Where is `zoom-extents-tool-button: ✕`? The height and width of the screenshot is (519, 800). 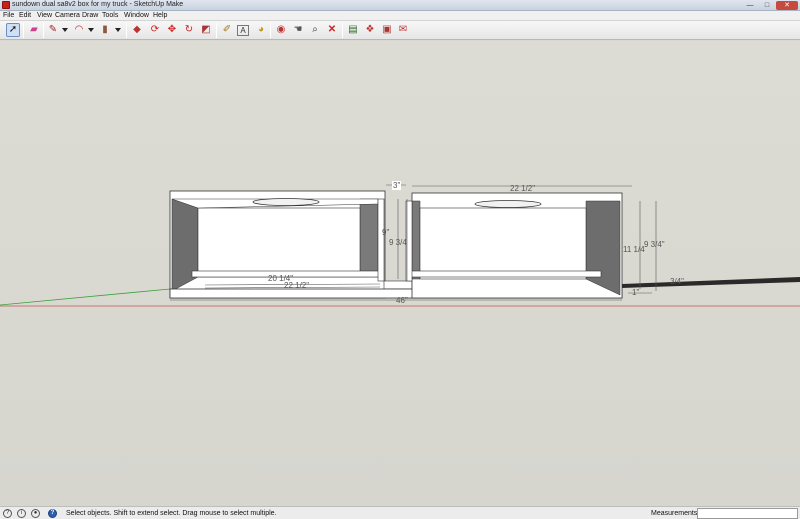 zoom-extents-tool-button: ✕ is located at coordinates (332, 30).